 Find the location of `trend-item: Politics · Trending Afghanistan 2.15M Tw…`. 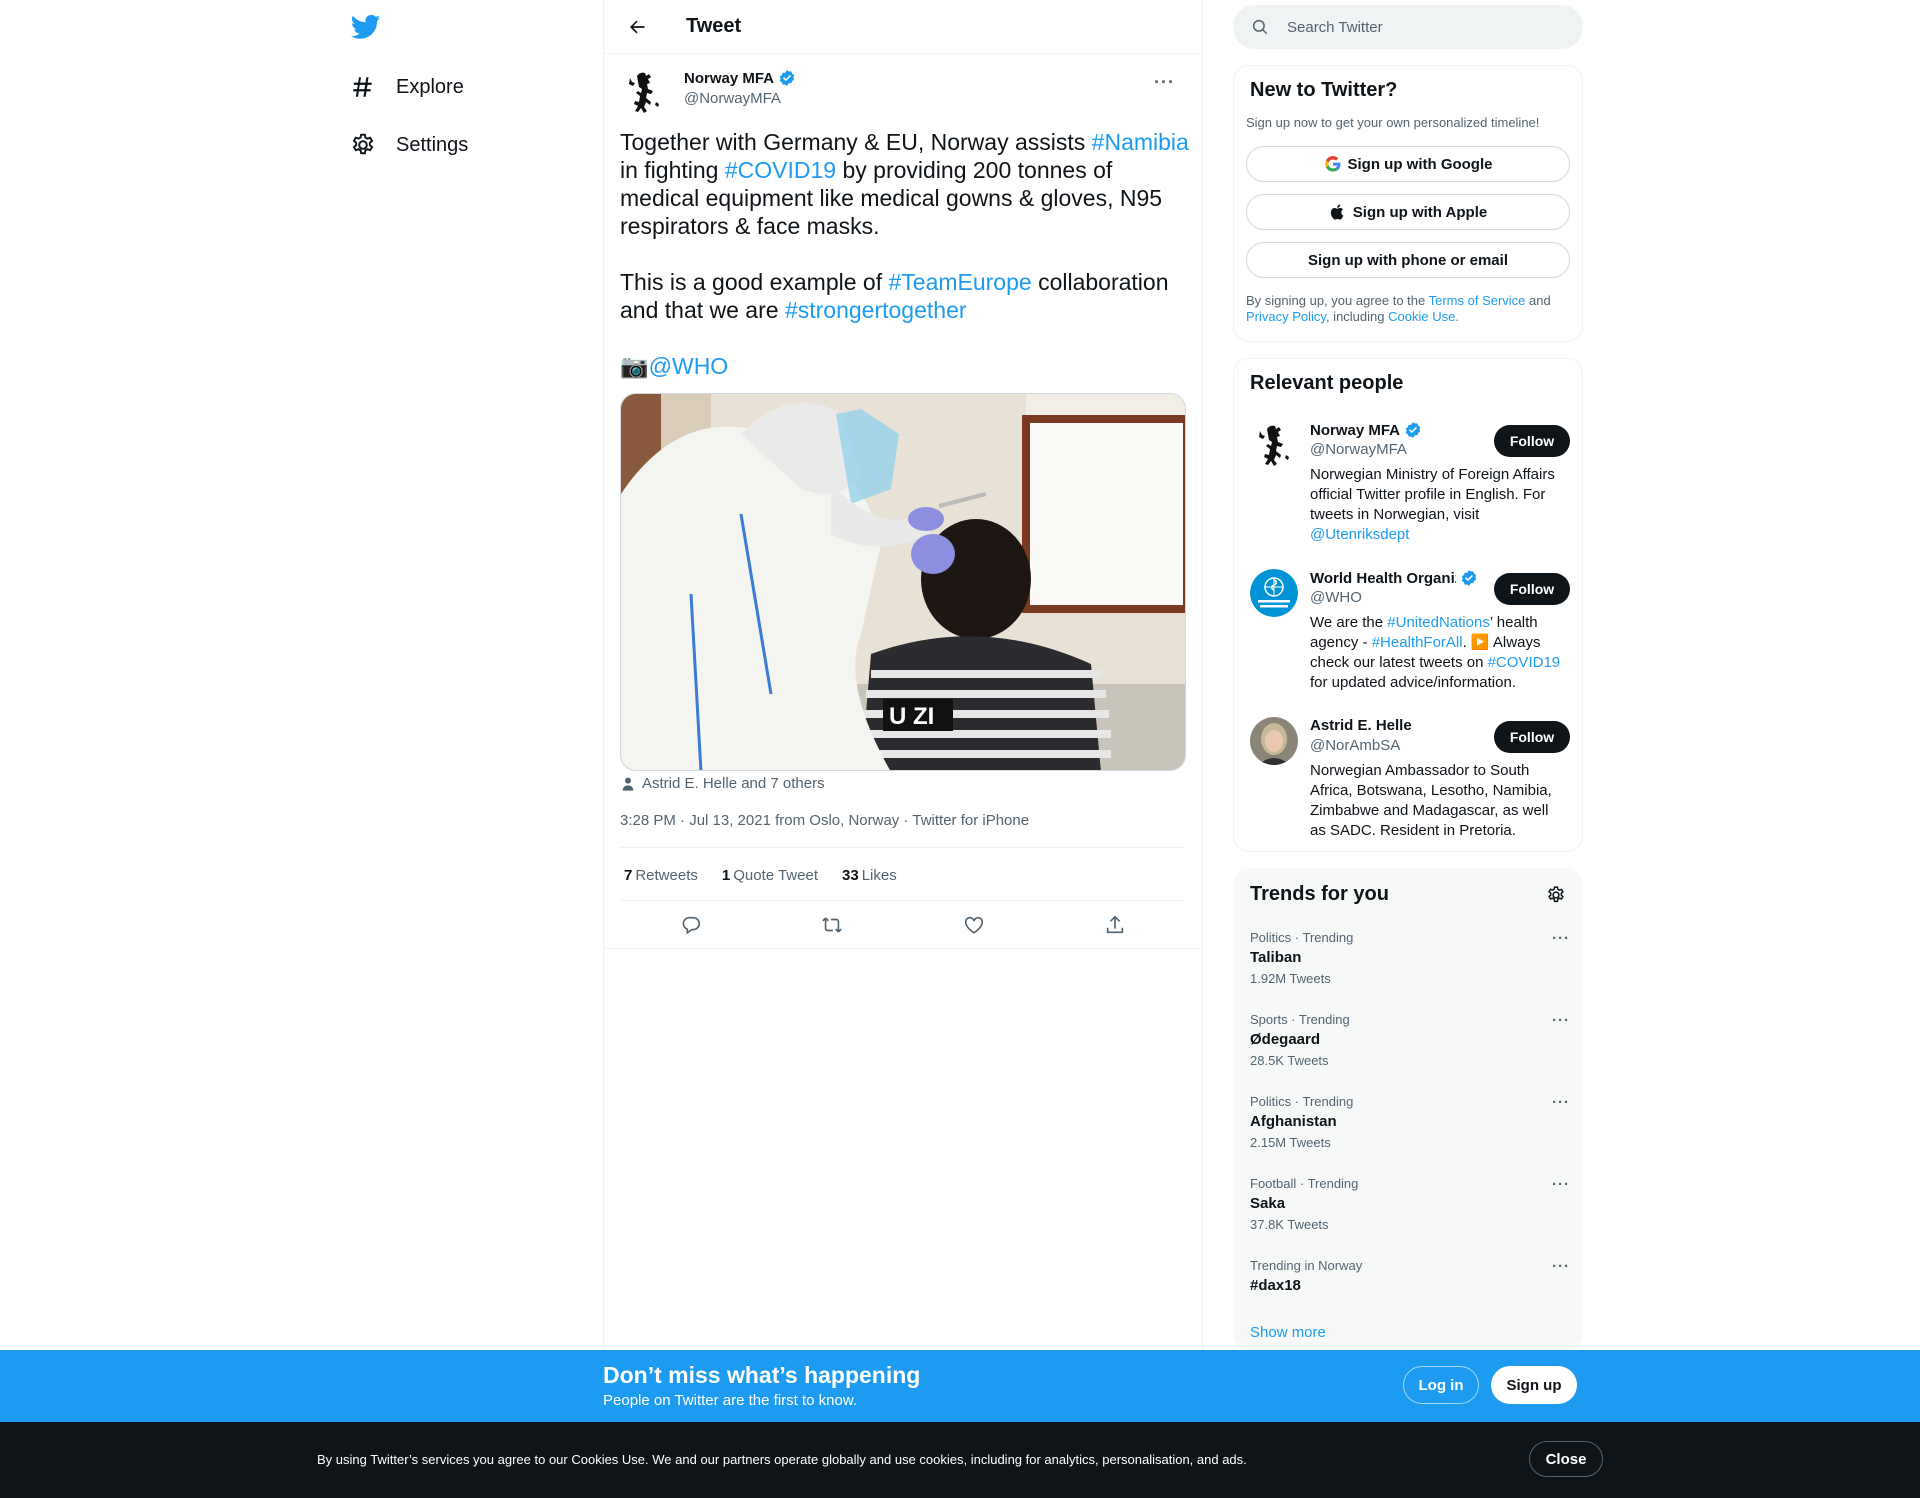

trend-item: Politics · Trending Afghanistan 2.15M Tw… is located at coordinates (1410, 1122).